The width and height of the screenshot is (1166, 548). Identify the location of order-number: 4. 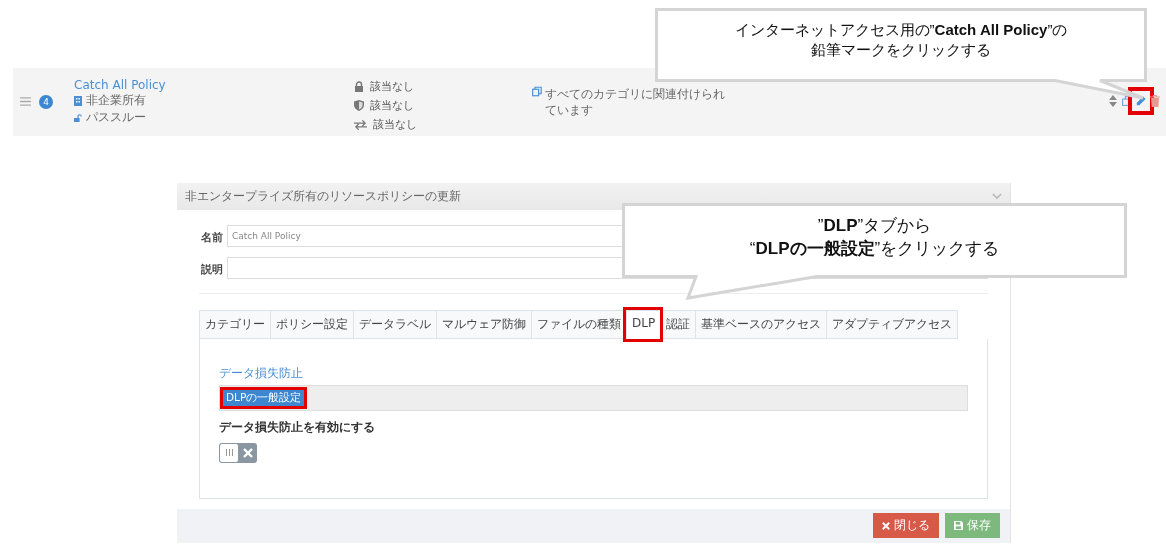
(46, 102).